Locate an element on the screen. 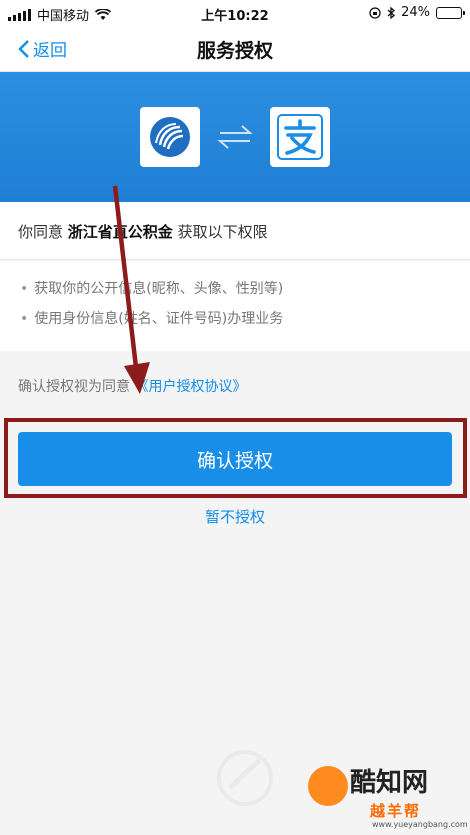 This screenshot has width=470, height=835. zhejiang-provident-fund-logo-icon is located at coordinates (170, 137).